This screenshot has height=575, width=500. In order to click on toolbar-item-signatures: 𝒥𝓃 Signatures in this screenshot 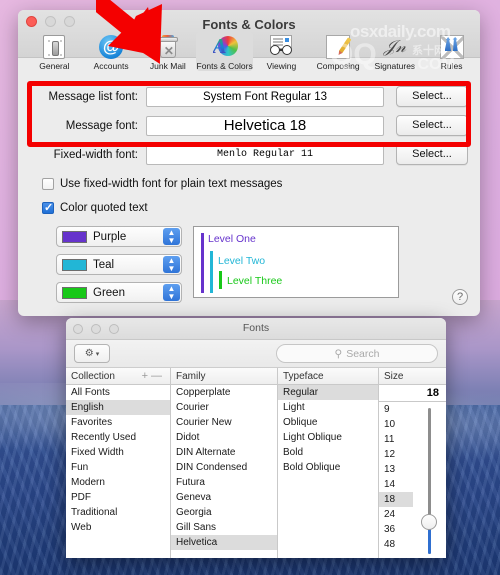, I will do `click(395, 51)`.